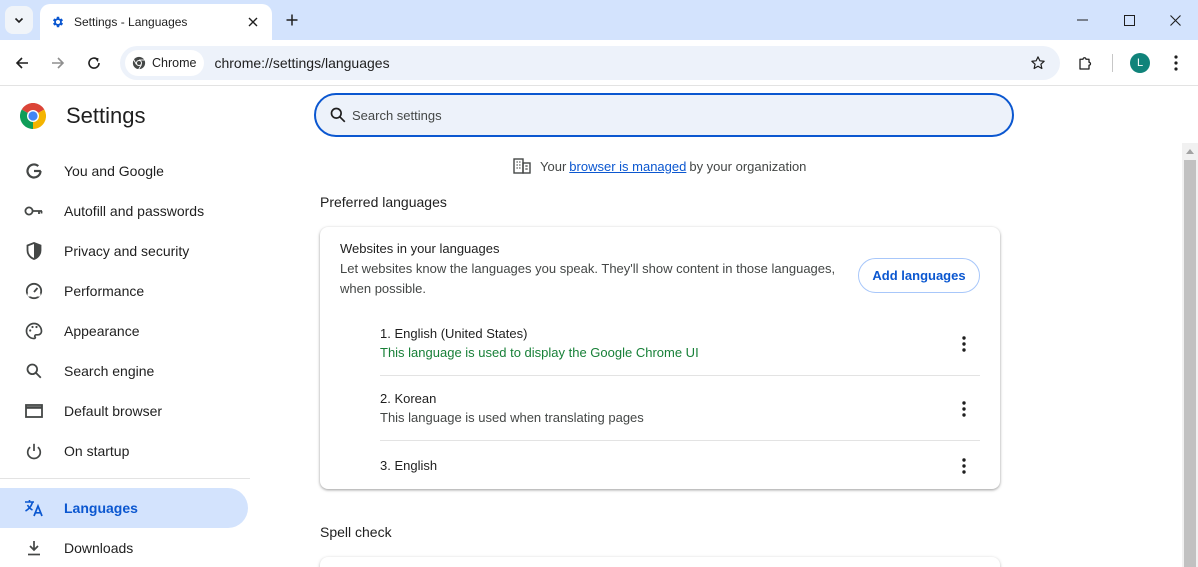 This screenshot has width=1198, height=567. Describe the element at coordinates (627, 166) in the screenshot. I see `browser-managed-link: browser is managed` at that location.